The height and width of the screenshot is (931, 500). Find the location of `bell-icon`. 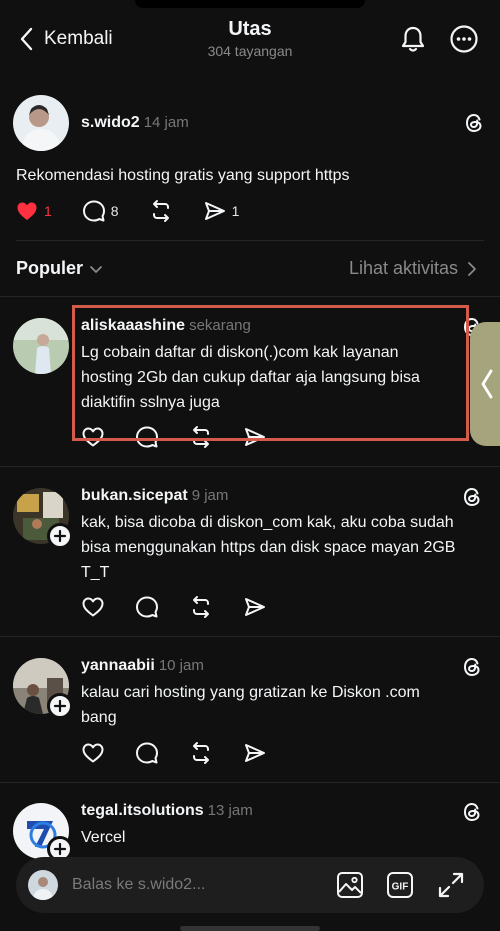

bell-icon is located at coordinates (413, 39).